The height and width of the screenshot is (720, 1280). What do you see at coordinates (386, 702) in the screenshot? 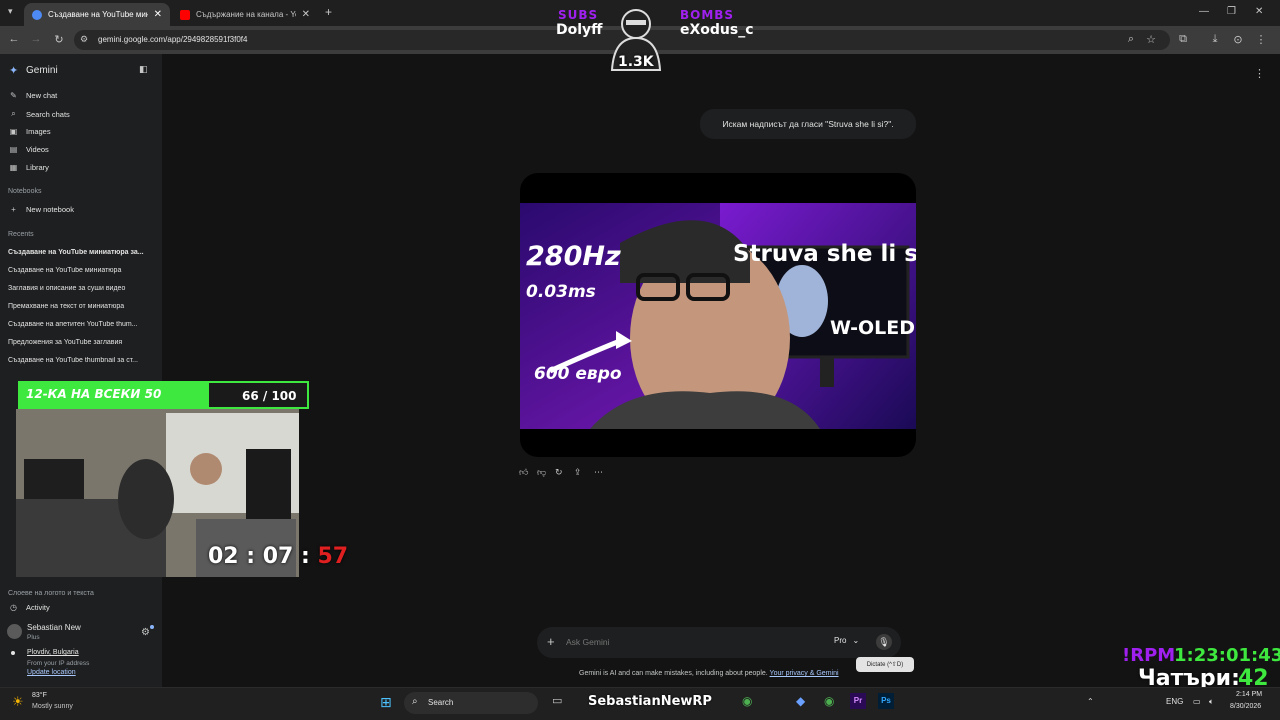
I see `windows-start-icon: ⊞` at bounding box center [386, 702].